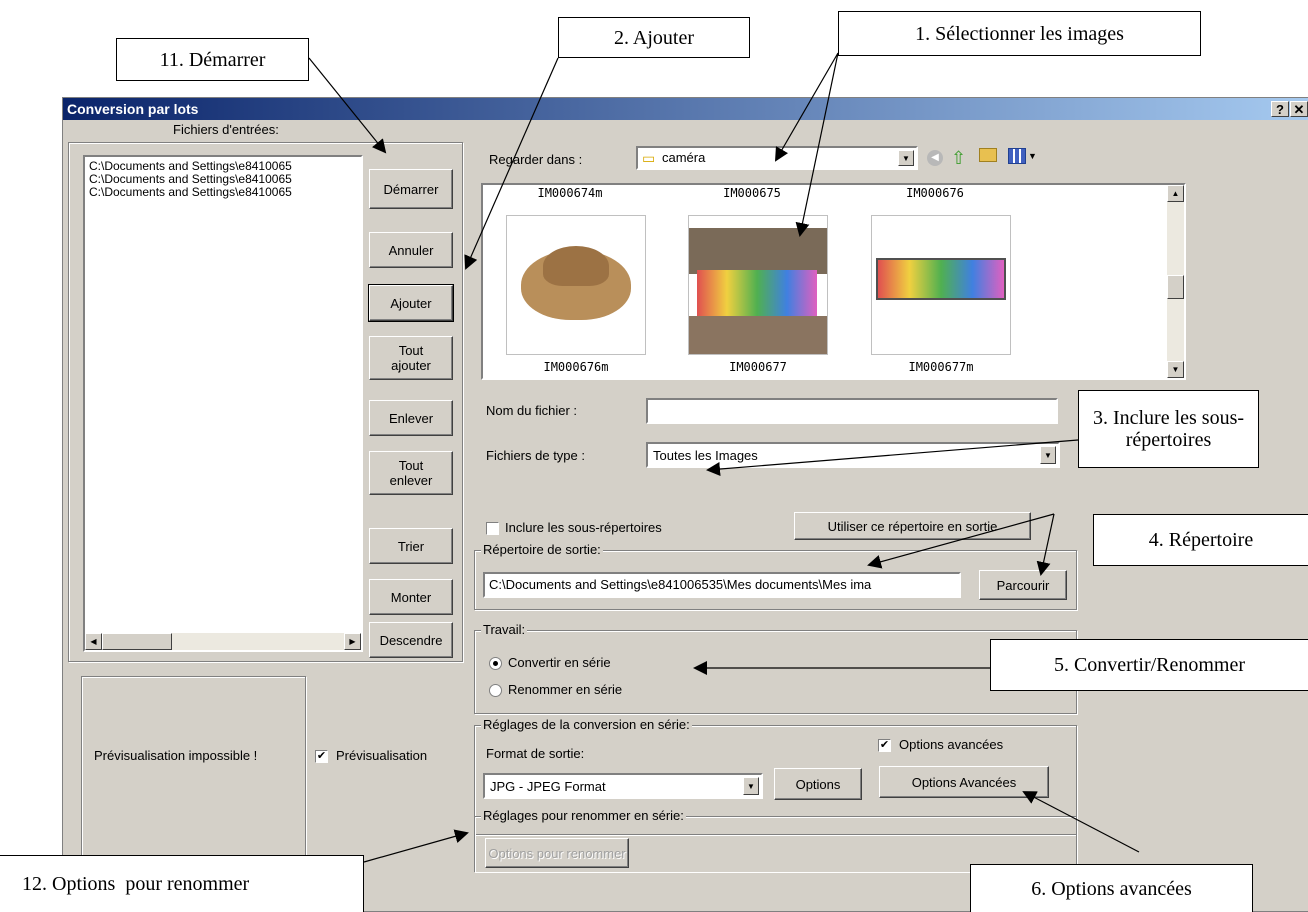 The width and height of the screenshot is (1308, 912). What do you see at coordinates (511, 163) in the screenshot?
I see `arrow-add` at bounding box center [511, 163].